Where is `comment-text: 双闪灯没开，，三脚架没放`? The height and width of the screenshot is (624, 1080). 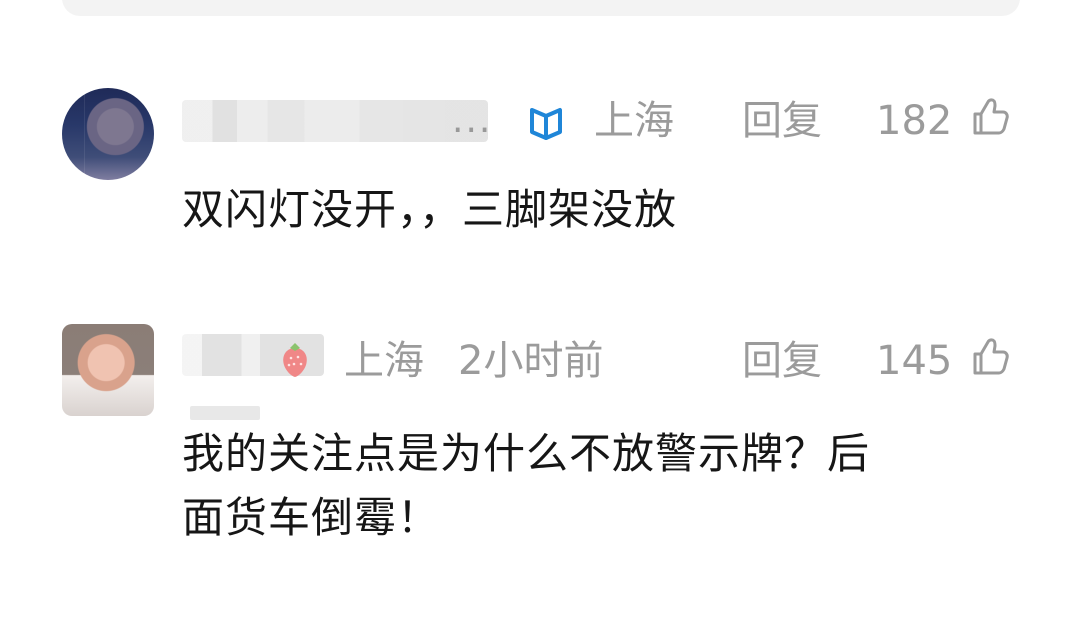 comment-text: 双闪灯没开，，三脚架没放 is located at coordinates (430, 209).